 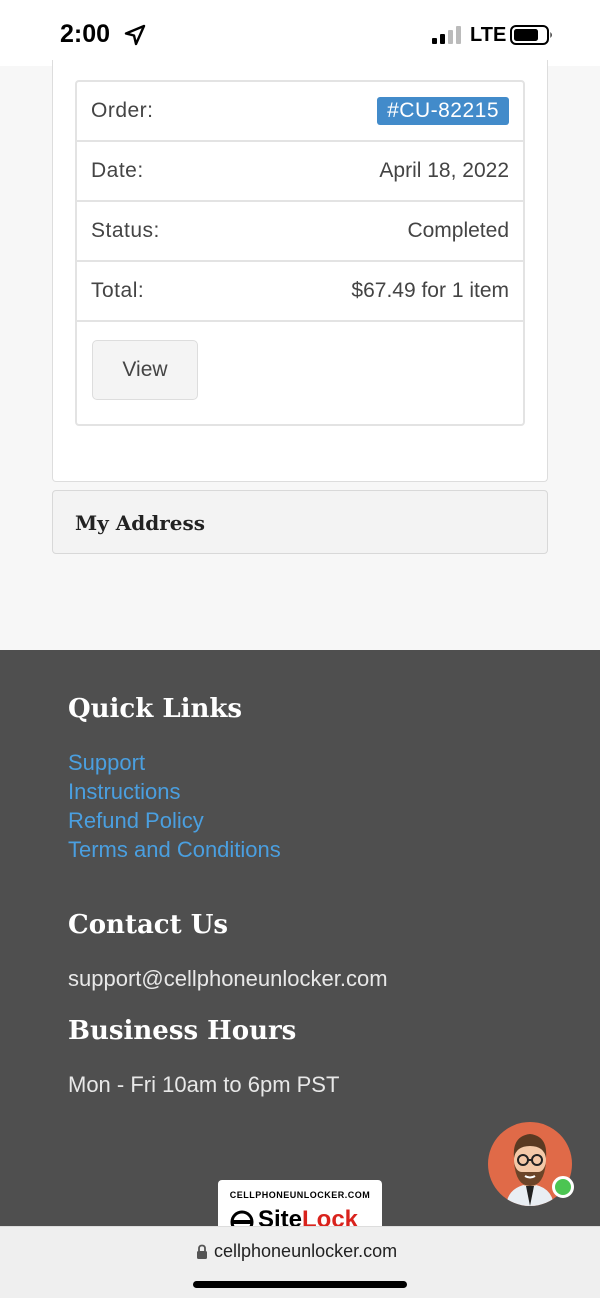 I want to click on footer-link-refund-policy: Refund Policy, so click(x=136, y=821).